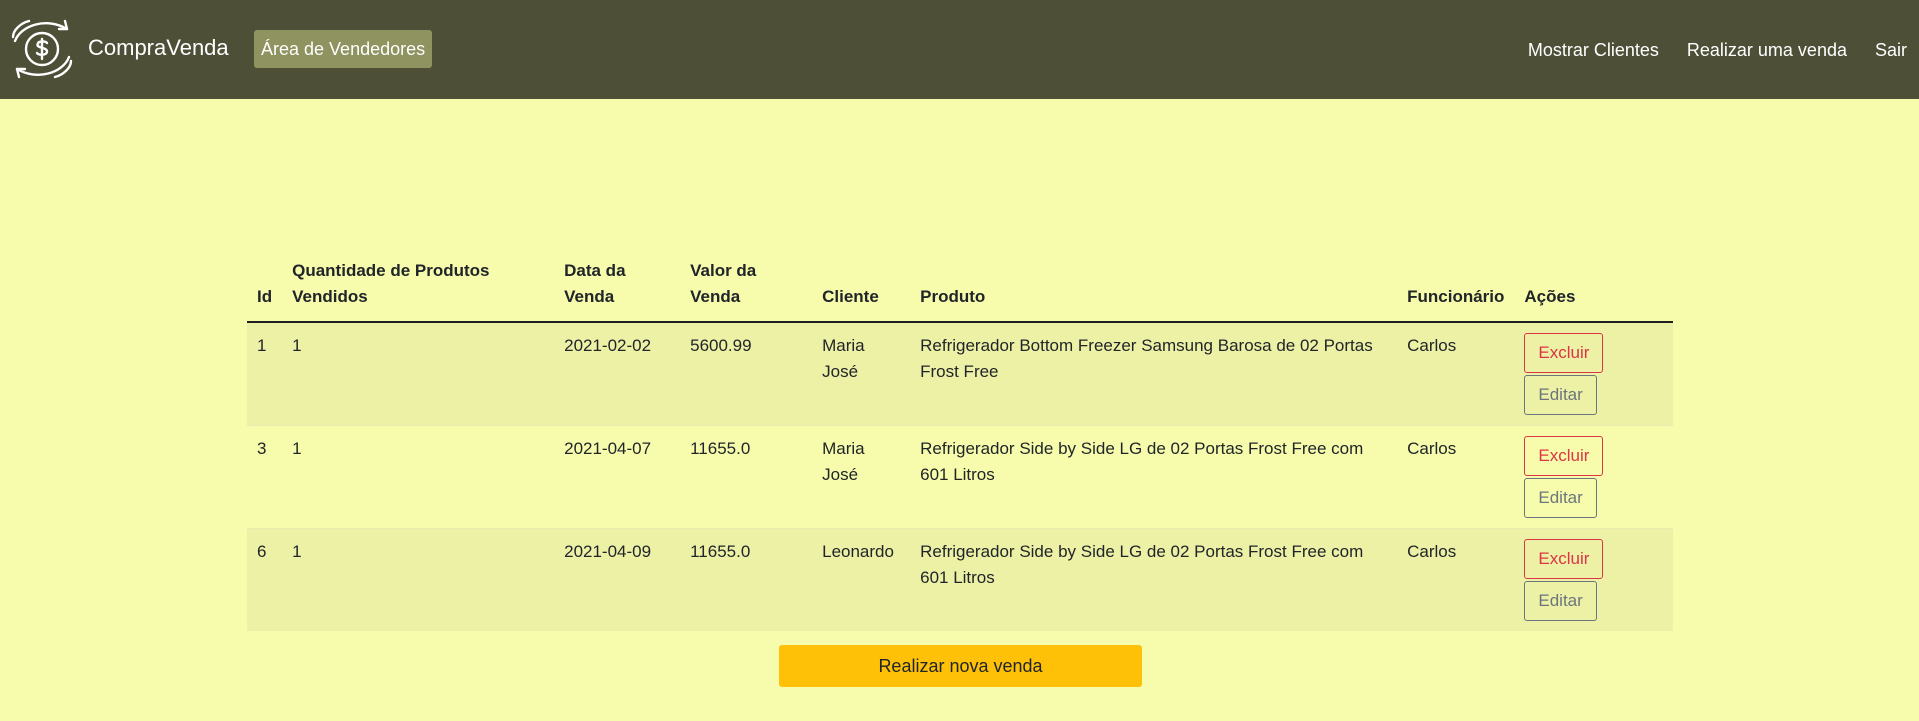 The image size is (1919, 721). Describe the element at coordinates (1767, 50) in the screenshot. I see `nav-link-realizar-venda: Realizar uma venda` at that location.